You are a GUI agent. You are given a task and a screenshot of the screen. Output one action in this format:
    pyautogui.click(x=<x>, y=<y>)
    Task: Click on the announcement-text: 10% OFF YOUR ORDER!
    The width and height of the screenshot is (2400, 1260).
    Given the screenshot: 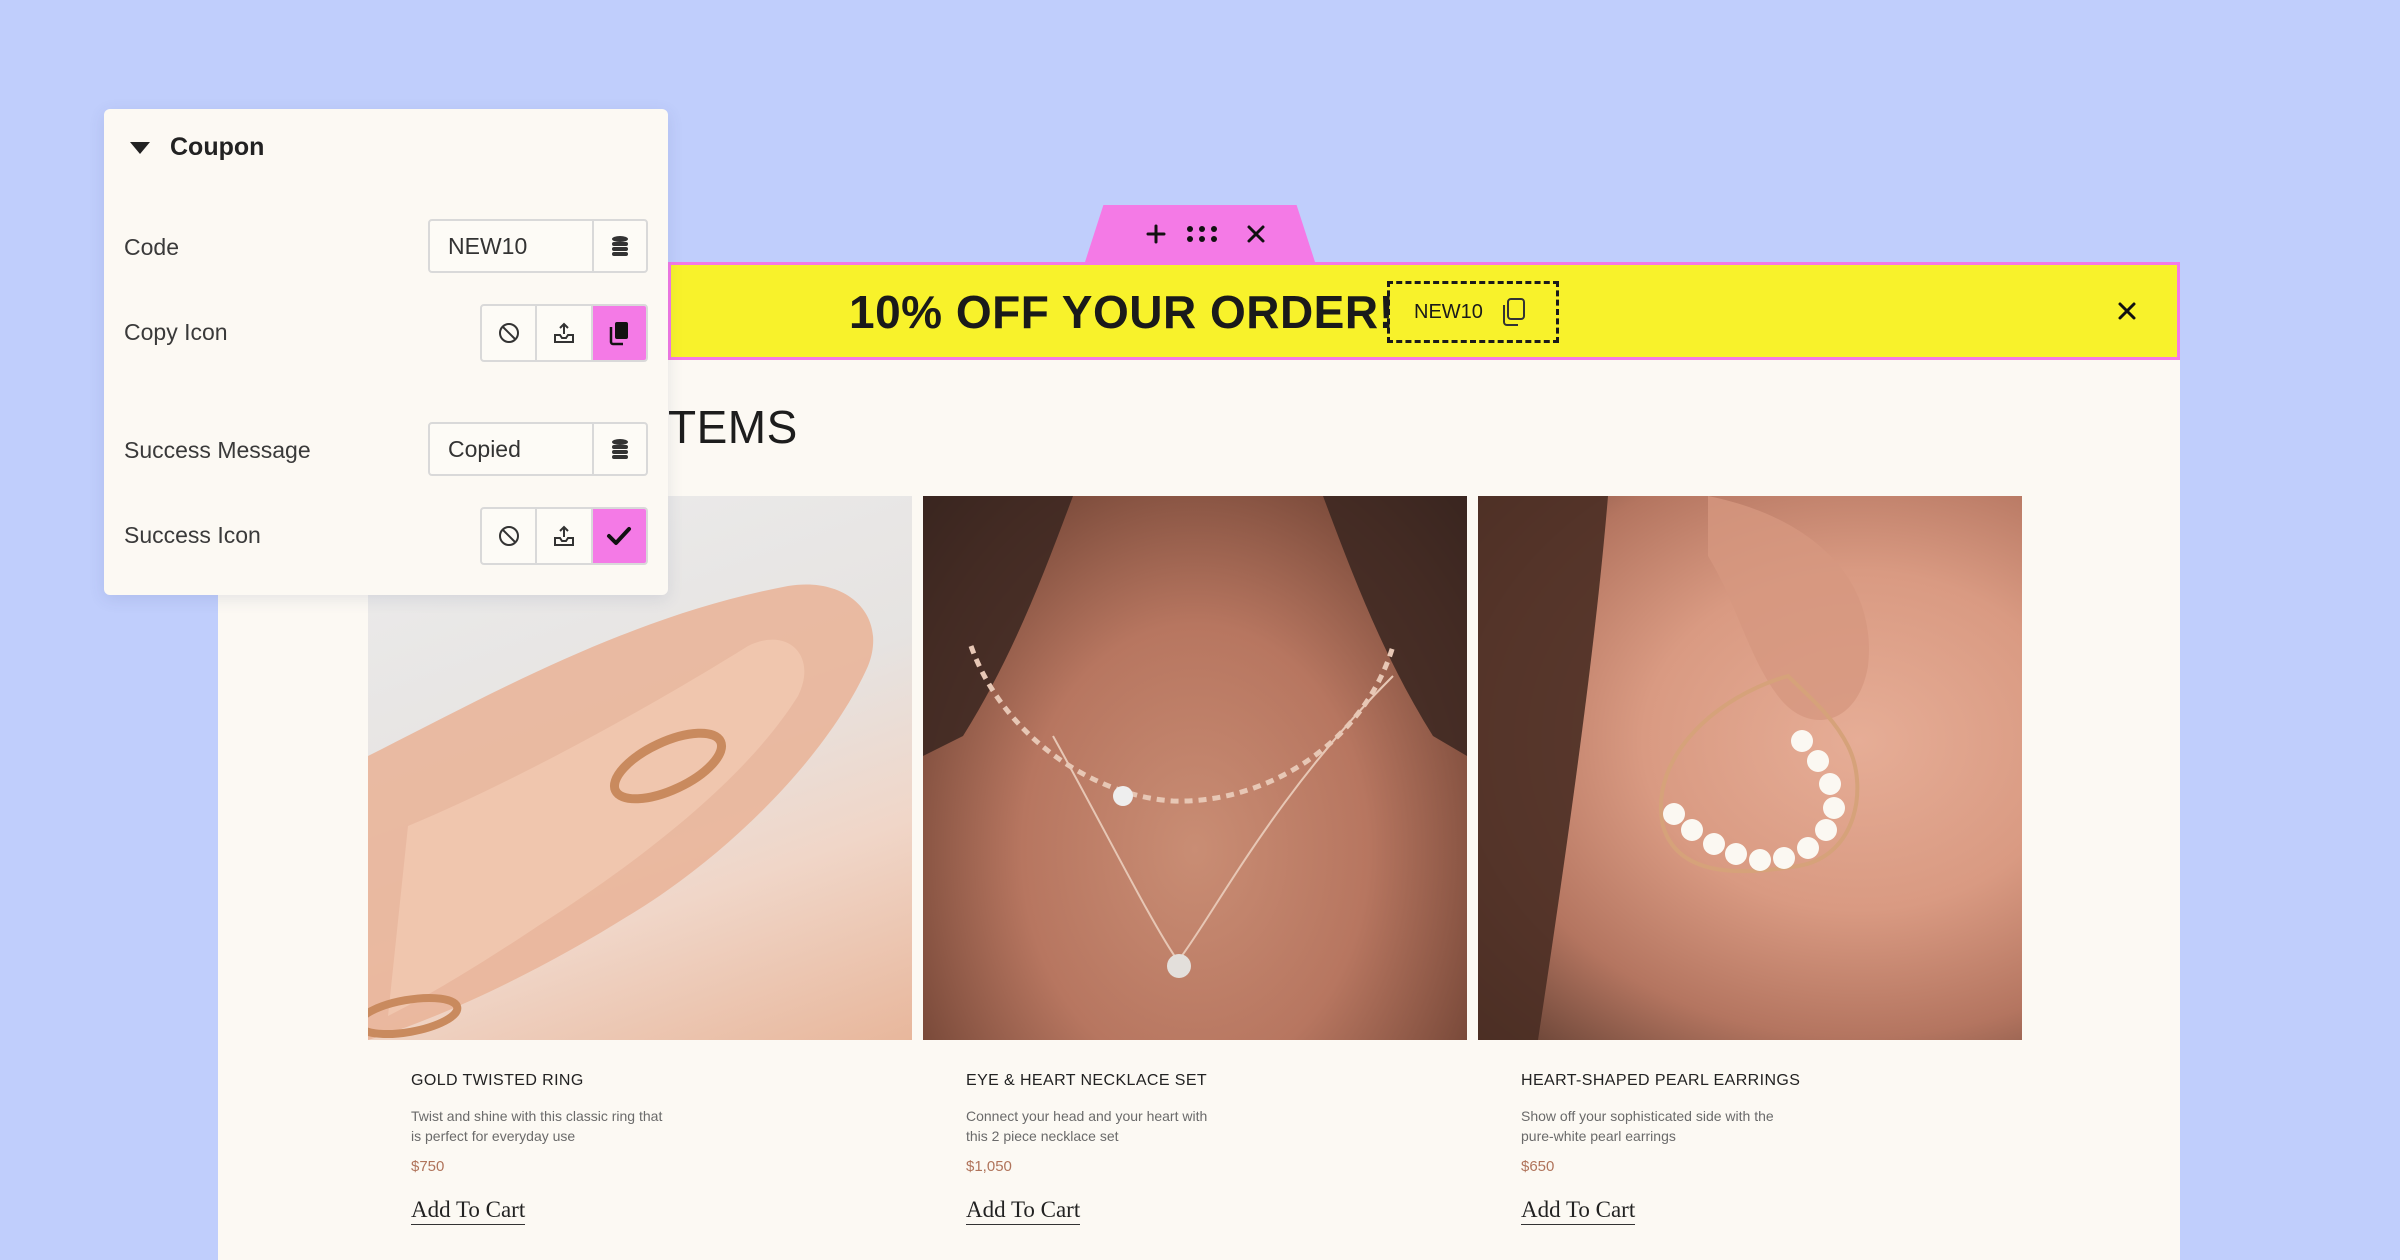 What is the action you would take?
    pyautogui.click(x=1122, y=312)
    